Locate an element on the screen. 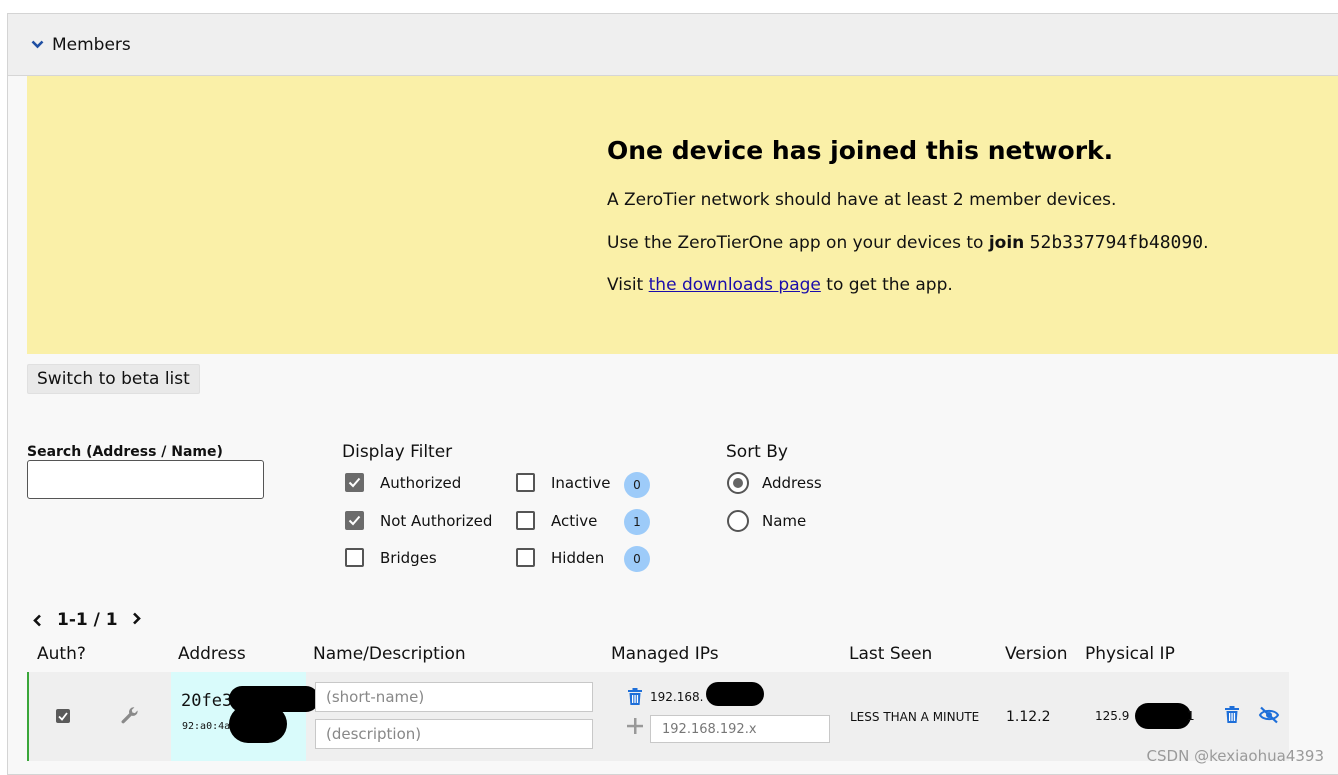 Image resolution: width=1338 pixels, height=775 pixels. column-header-physical-ip: Physical IP is located at coordinates (1130, 654).